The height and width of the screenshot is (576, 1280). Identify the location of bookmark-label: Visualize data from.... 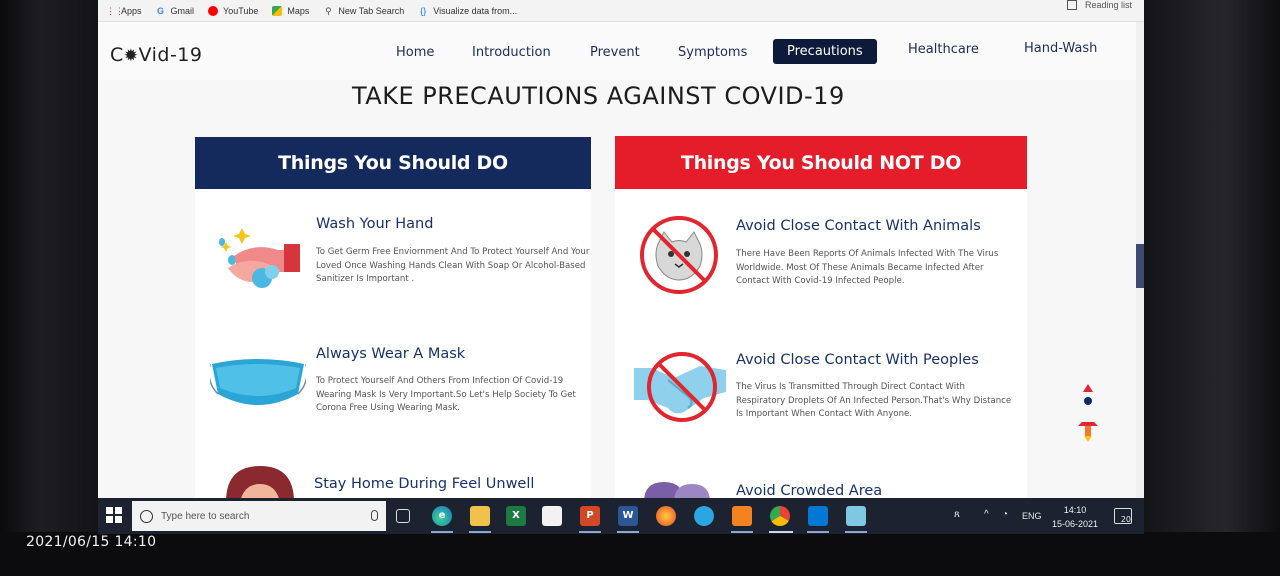
(475, 10).